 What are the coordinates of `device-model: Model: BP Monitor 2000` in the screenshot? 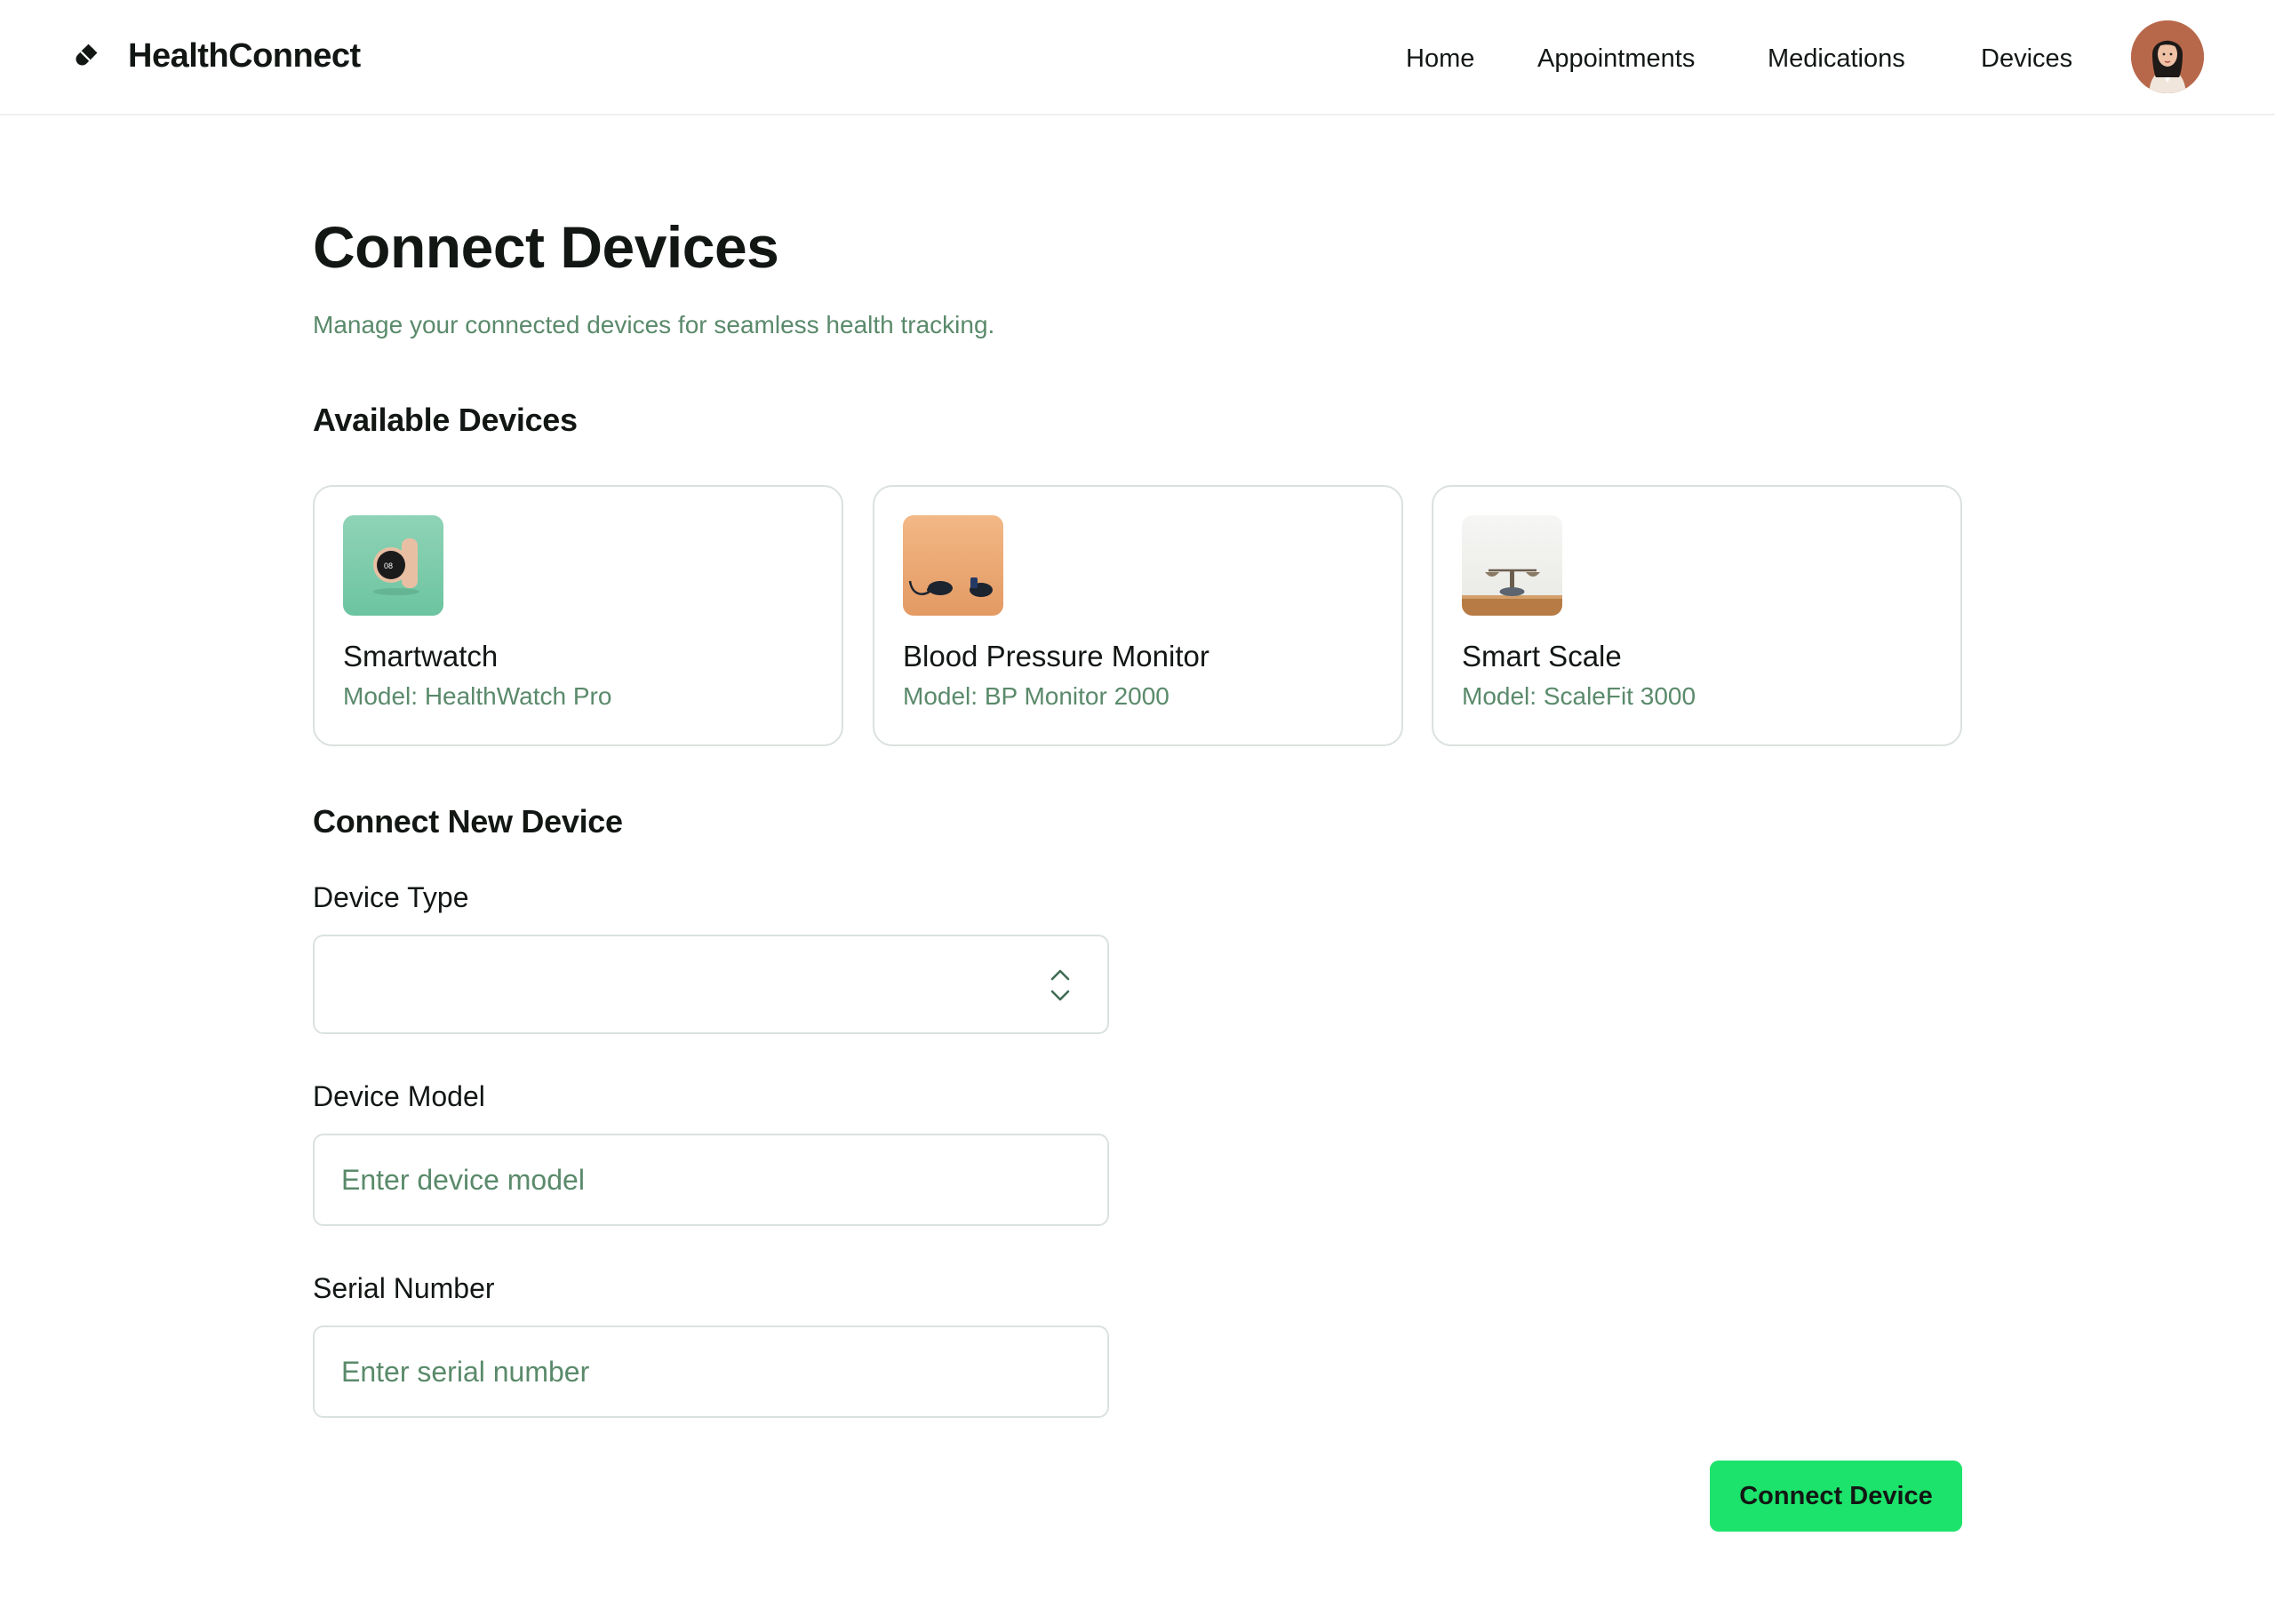 It's located at (1036, 696).